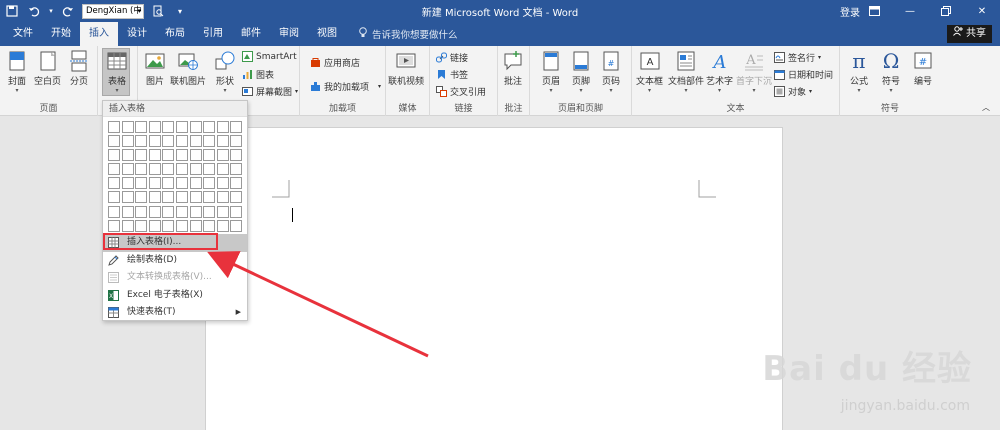 The image size is (1000, 430). Describe the element at coordinates (754, 72) in the screenshot. I see `dropcap-button: A 首字下沉 ▾` at that location.